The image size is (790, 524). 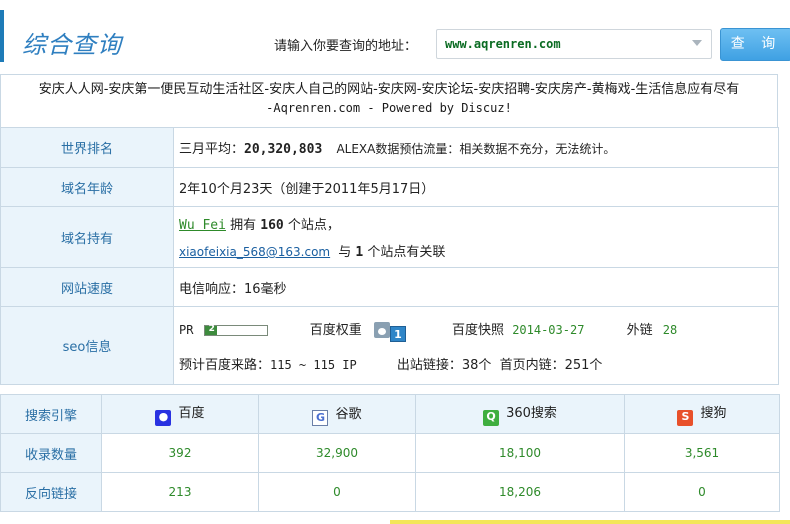 I want to click on owner-line1: Wu Fei 拥有 160 个站点，, so click(x=478, y=223).